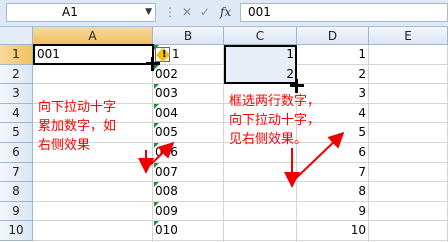 Image resolution: width=448 pixels, height=242 pixels. I want to click on resize-handle-icon: ⋮, so click(170, 12).